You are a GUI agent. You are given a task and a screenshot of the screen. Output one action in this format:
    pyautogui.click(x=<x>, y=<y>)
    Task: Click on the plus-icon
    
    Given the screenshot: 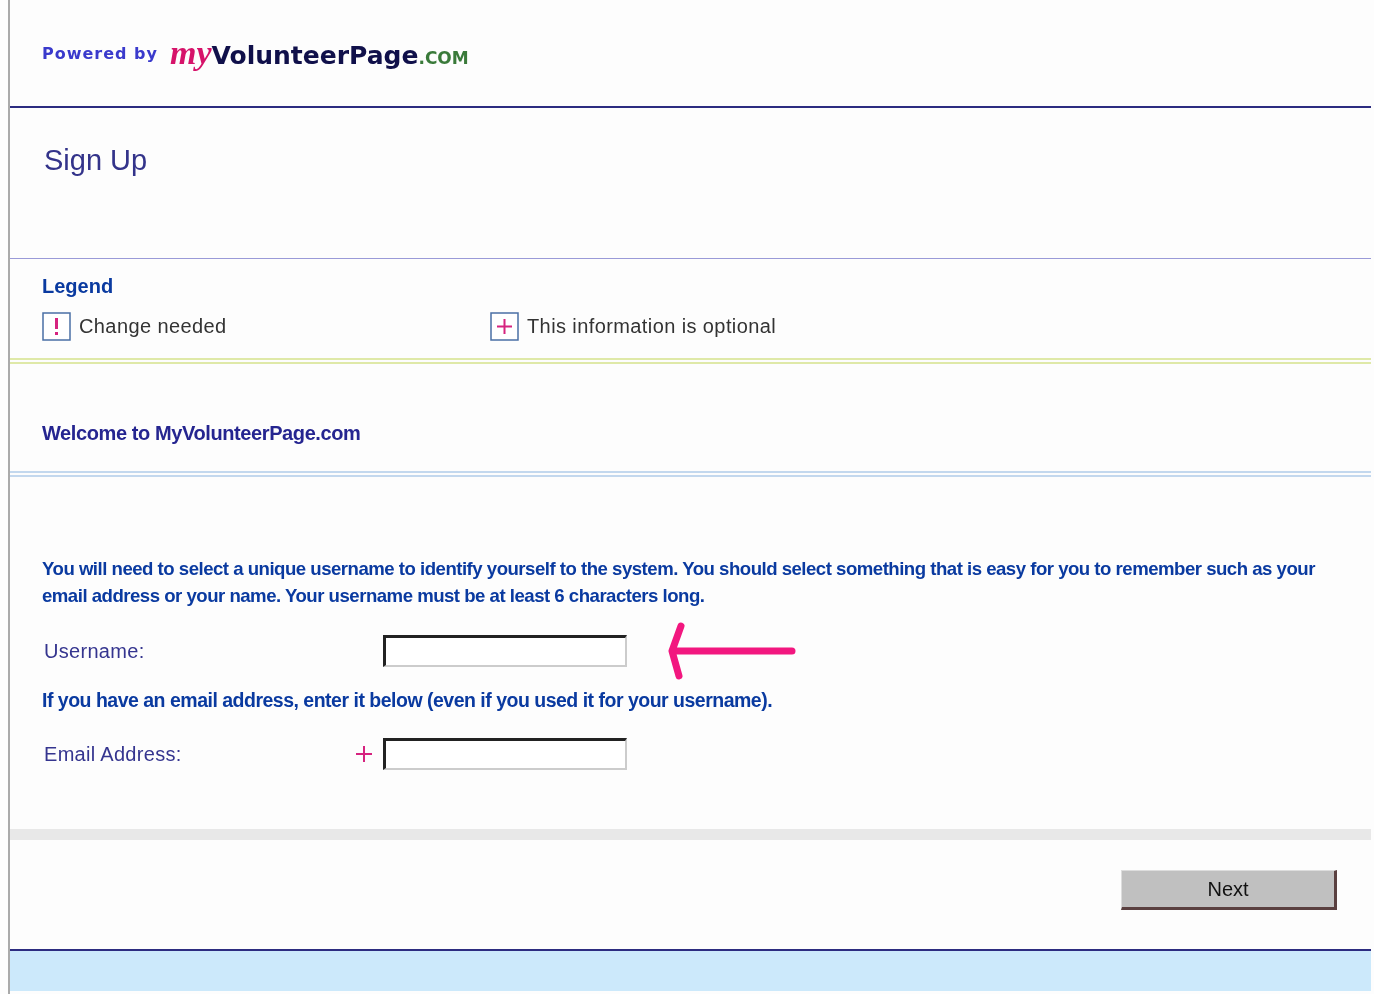 What is the action you would take?
    pyautogui.click(x=504, y=326)
    